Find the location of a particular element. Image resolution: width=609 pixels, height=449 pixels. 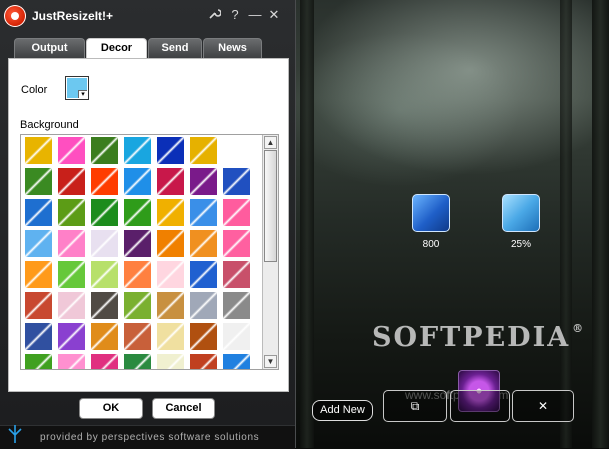

preset-25-percent: 25% is located at coordinates (521, 222).